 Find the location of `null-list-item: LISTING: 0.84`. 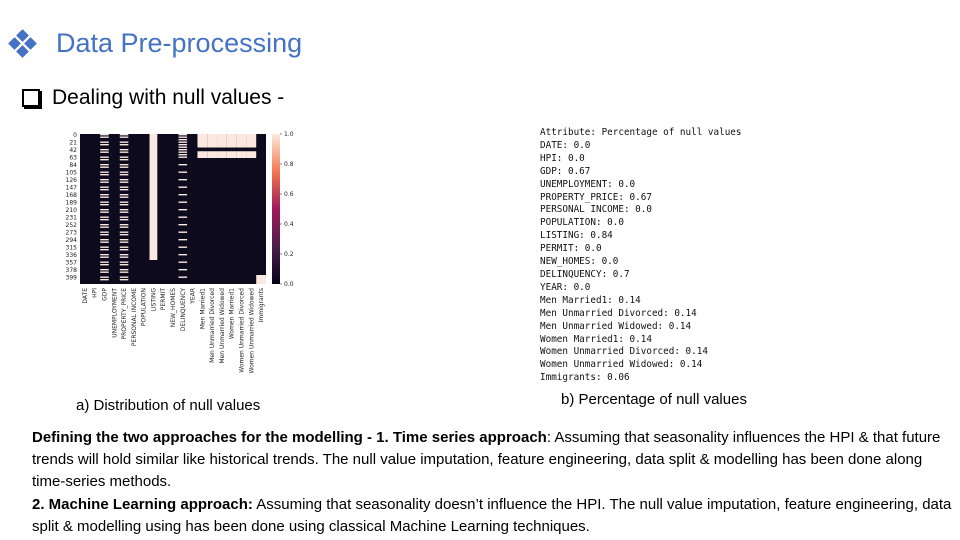

null-list-item: LISTING: 0.84 is located at coordinates (576, 236).